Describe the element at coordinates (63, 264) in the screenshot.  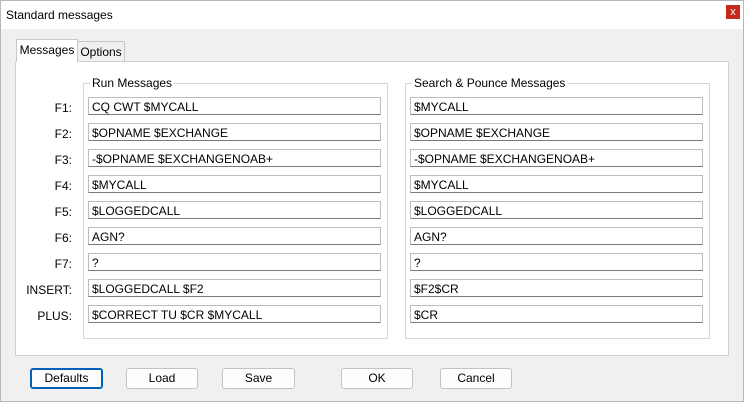
I see `row-label-f7: F7:` at that location.